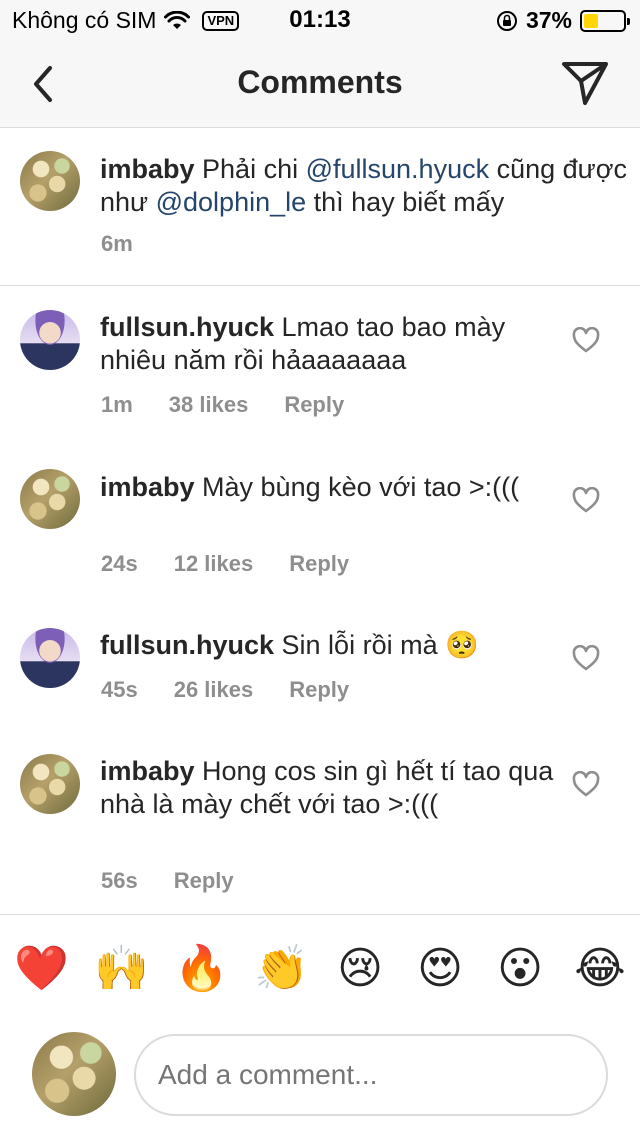 The width and height of the screenshot is (640, 1136). What do you see at coordinates (320, 968) in the screenshot?
I see `emoji-bar: ❤️ 🙌 🔥 👏 😢 😍 😮 😂` at bounding box center [320, 968].